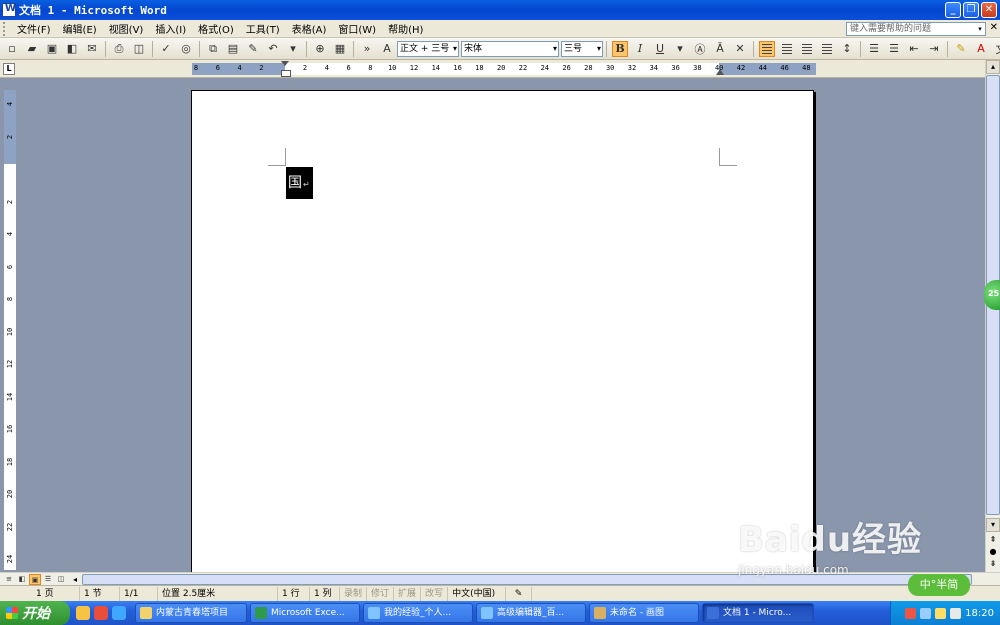 The width and height of the screenshot is (1000, 625). What do you see at coordinates (253, 49) in the screenshot?
I see `format-painter-icon: ✎` at bounding box center [253, 49].